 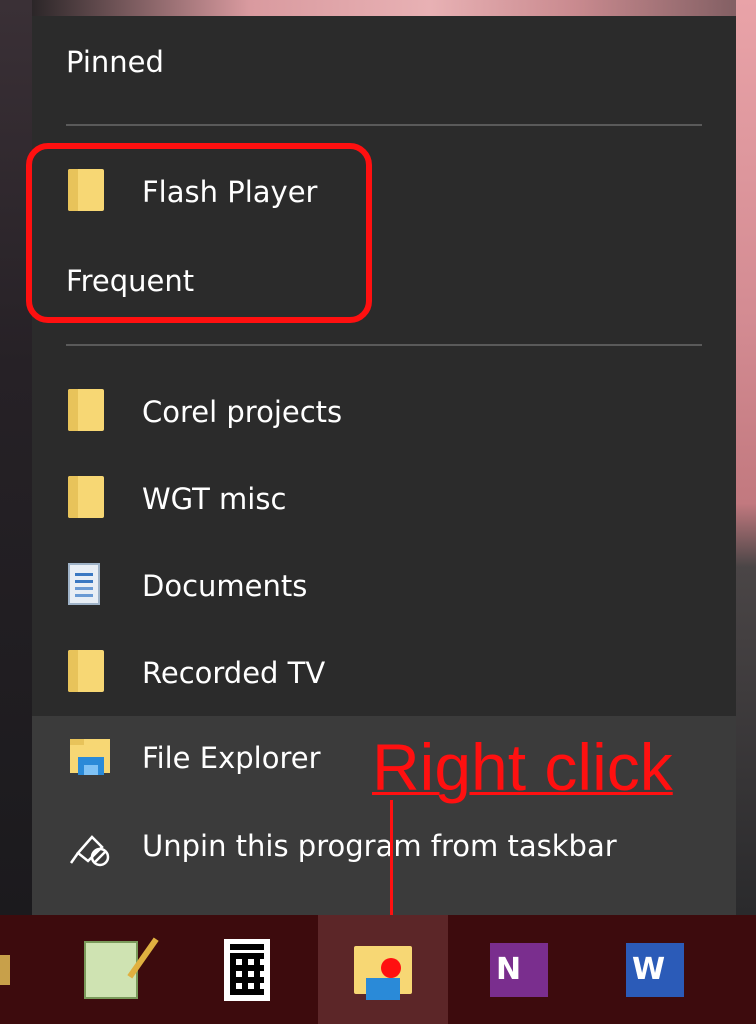 I want to click on desktop-background-right, so click(x=746, y=457).